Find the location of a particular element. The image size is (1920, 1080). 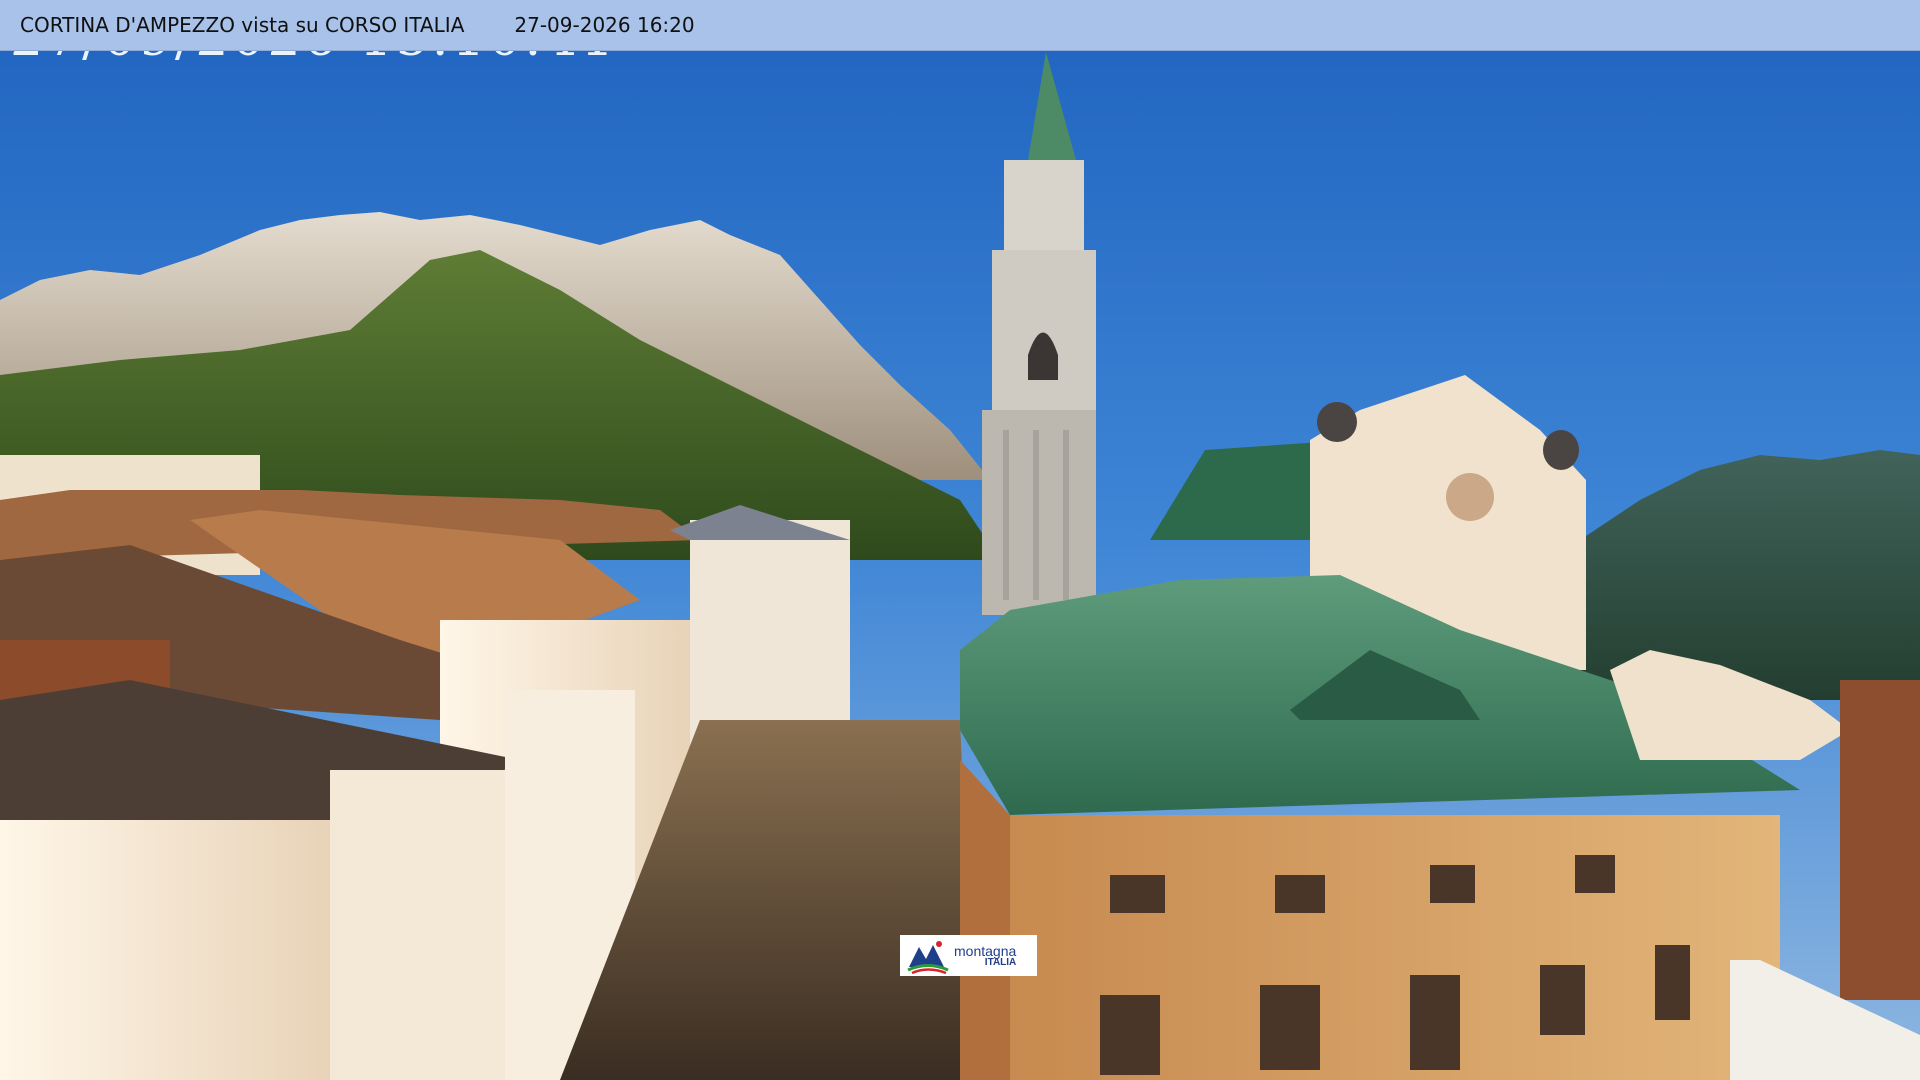

montagna-italia-logo-icon is located at coordinates (928, 957).